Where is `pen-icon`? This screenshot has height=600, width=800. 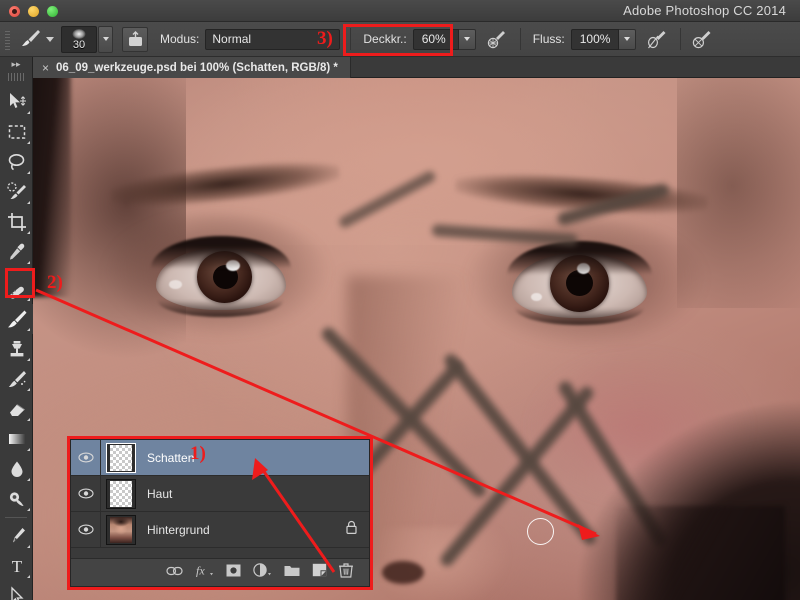
pen-icon is located at coordinates (16, 536).